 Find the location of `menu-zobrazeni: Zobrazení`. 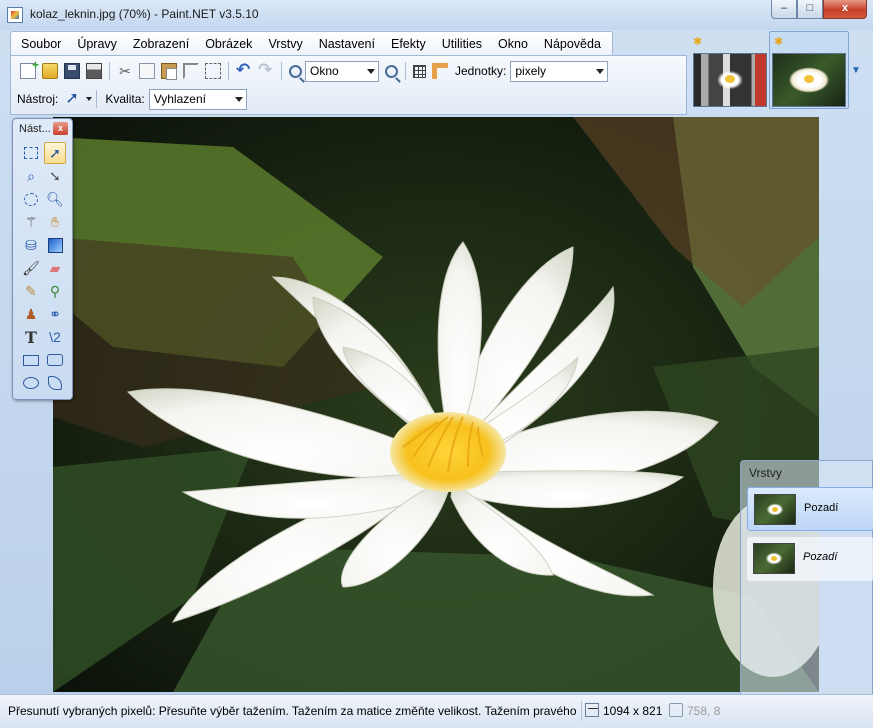

menu-zobrazeni: Zobrazení is located at coordinates (161, 44).